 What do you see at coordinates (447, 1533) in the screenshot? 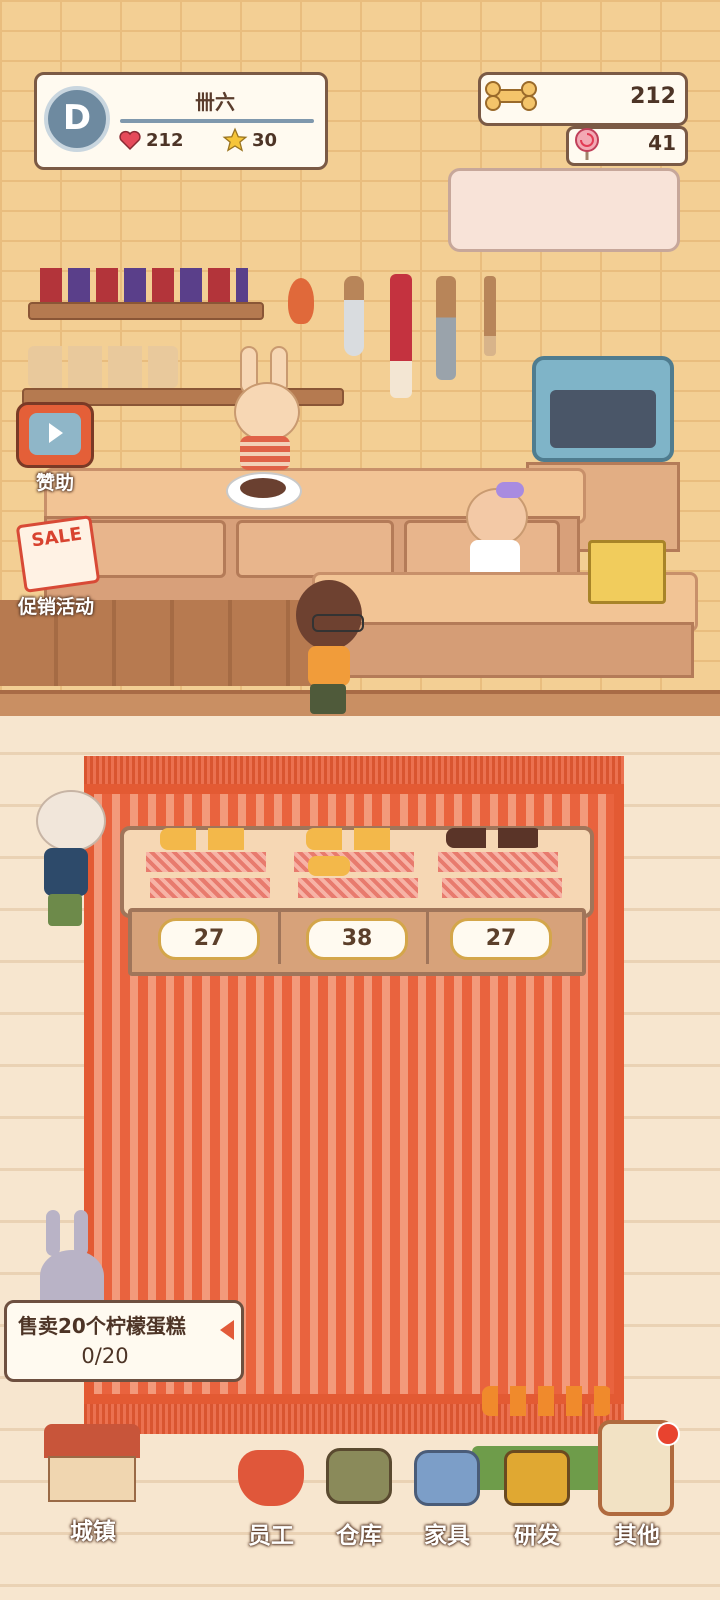
I see `nav-furniture: 家具` at bounding box center [447, 1533].